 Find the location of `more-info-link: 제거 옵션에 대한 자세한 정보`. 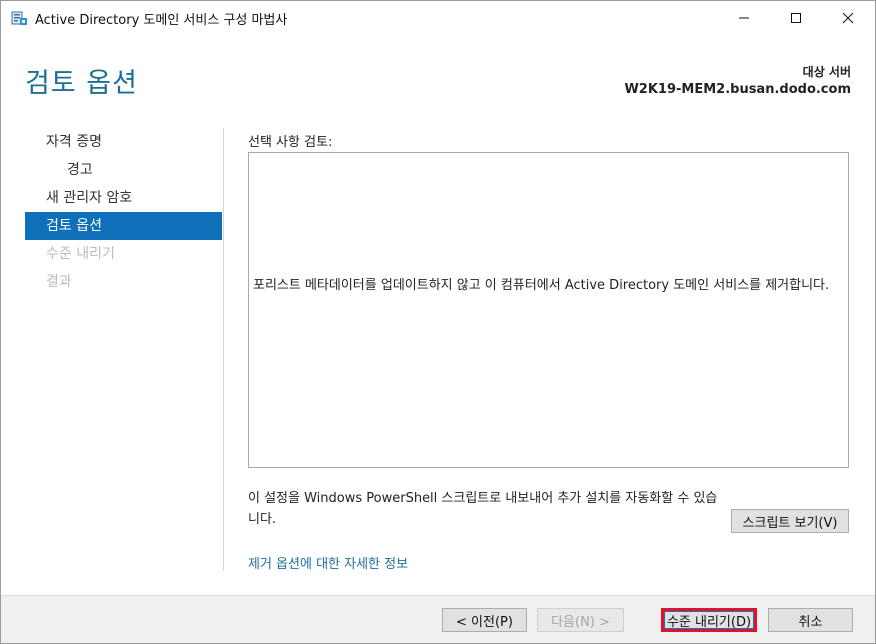

more-info-link: 제거 옵션에 대한 자세한 정보 is located at coordinates (328, 562).